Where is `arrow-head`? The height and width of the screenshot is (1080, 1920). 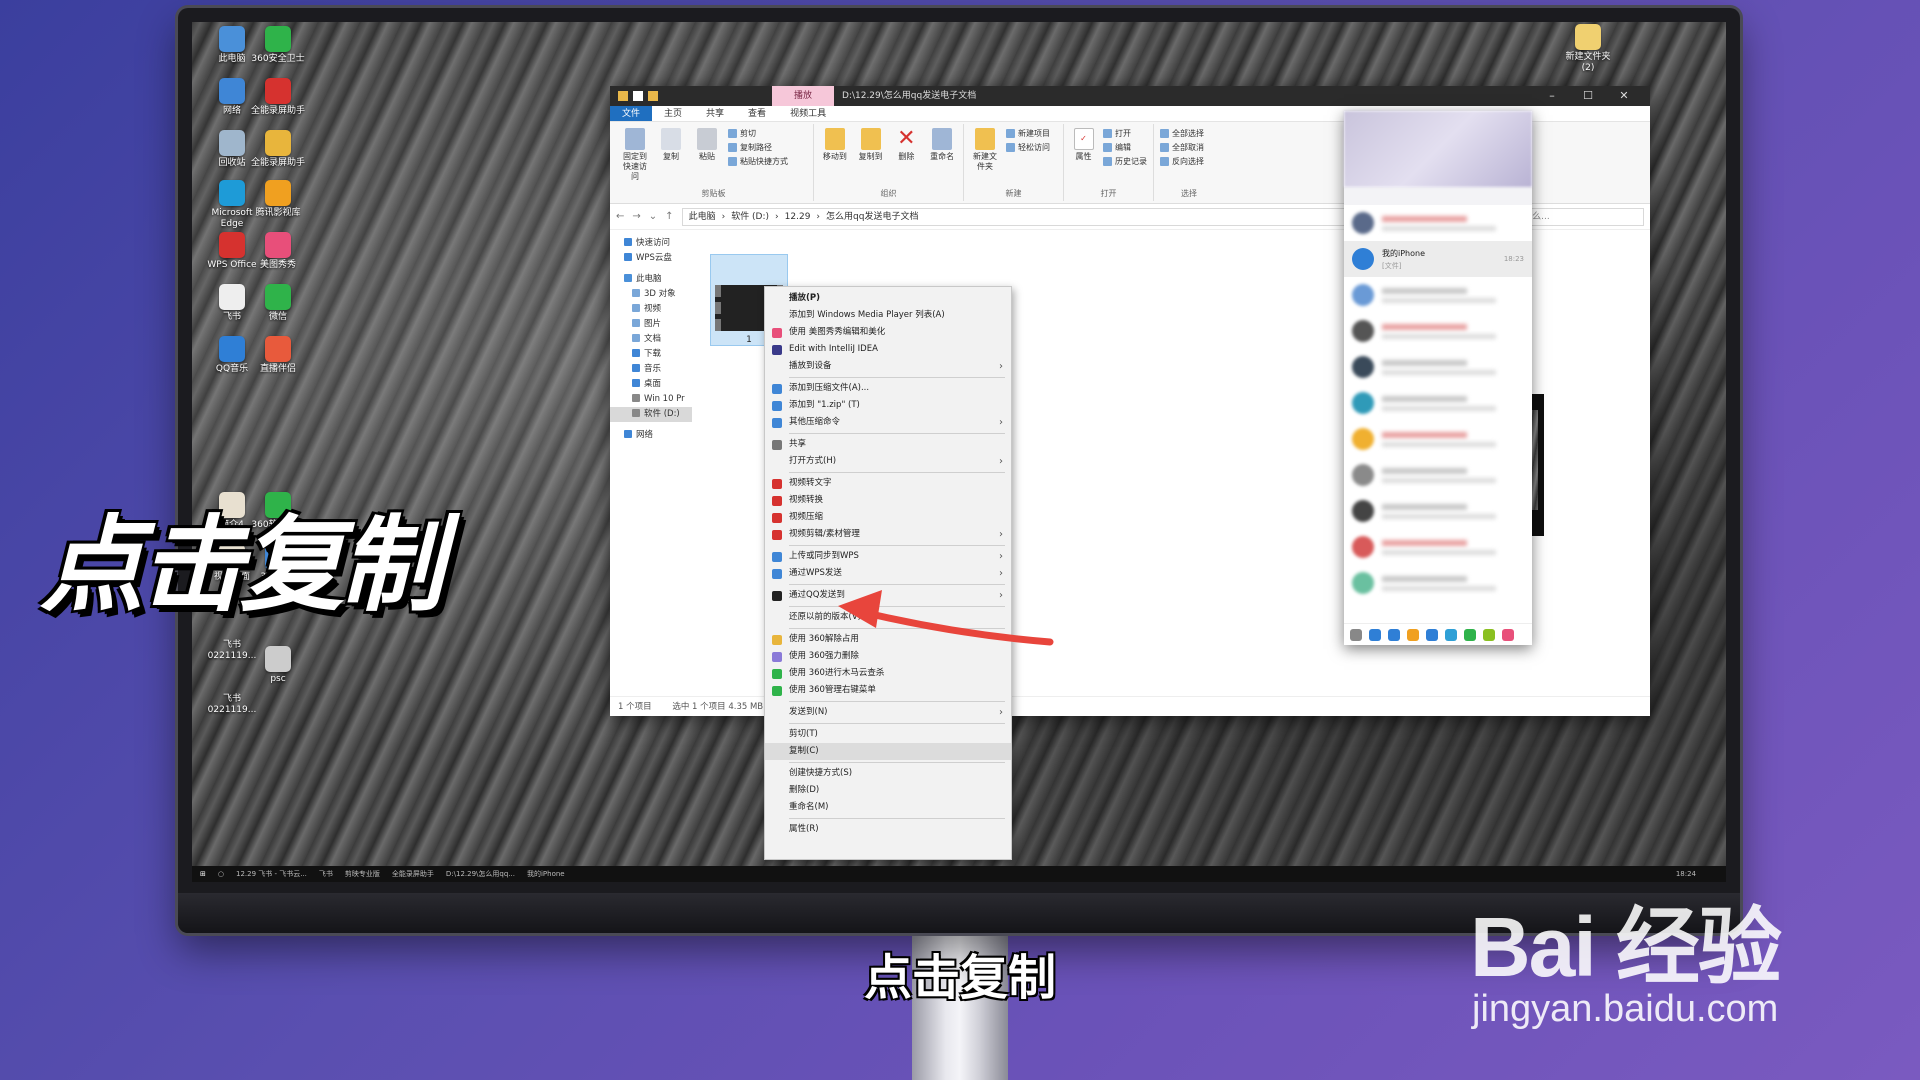
arrow-head is located at coordinates (860, 609).